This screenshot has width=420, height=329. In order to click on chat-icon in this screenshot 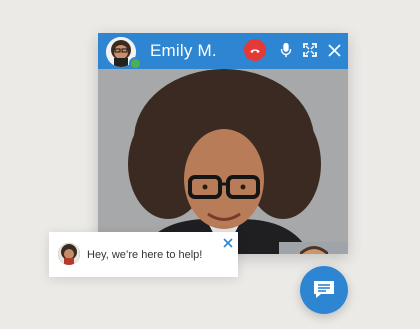, I will do `click(324, 289)`.